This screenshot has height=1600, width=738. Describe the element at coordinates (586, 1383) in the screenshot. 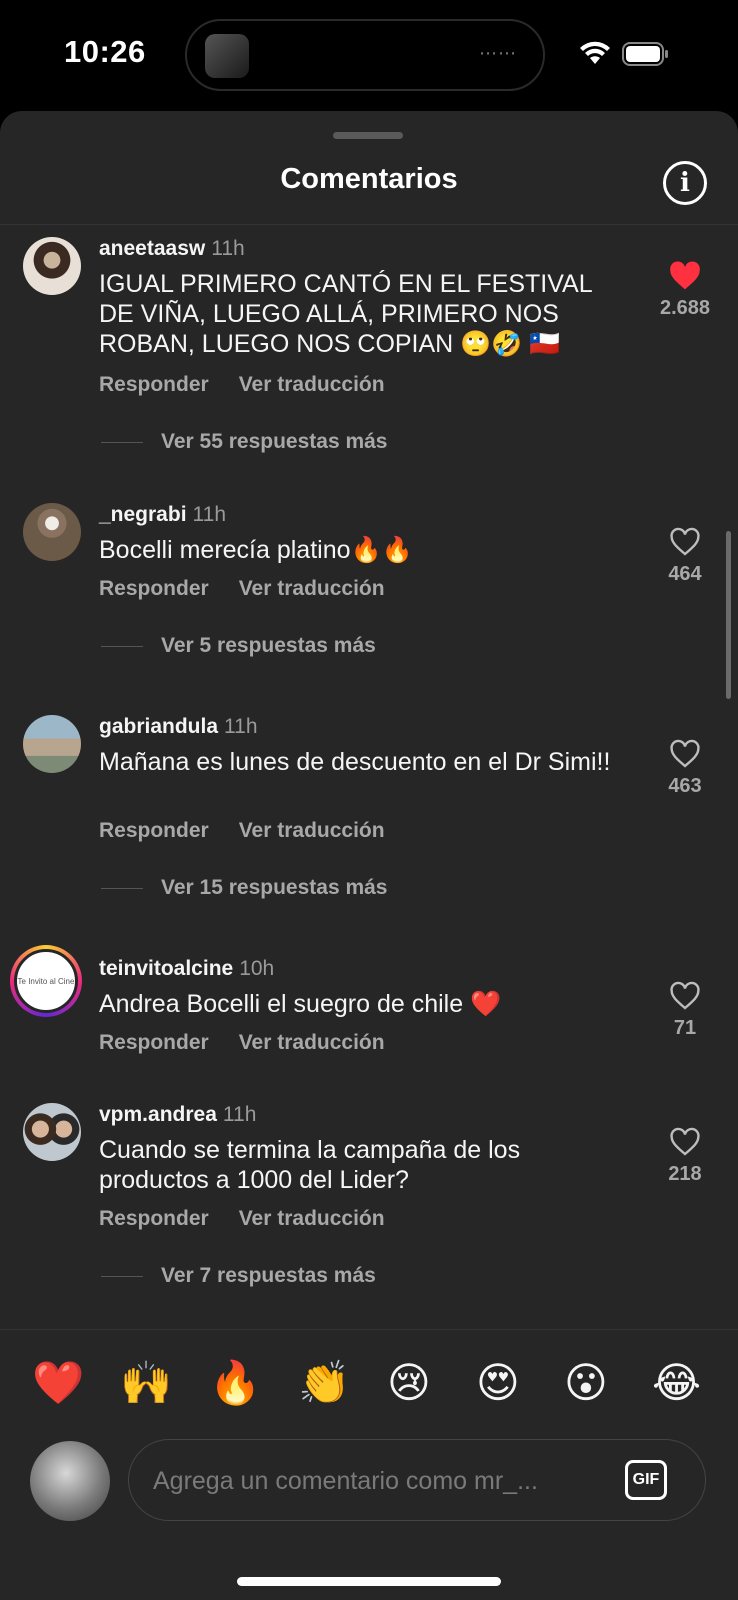

I see `reaction-surprised: 😮` at that location.